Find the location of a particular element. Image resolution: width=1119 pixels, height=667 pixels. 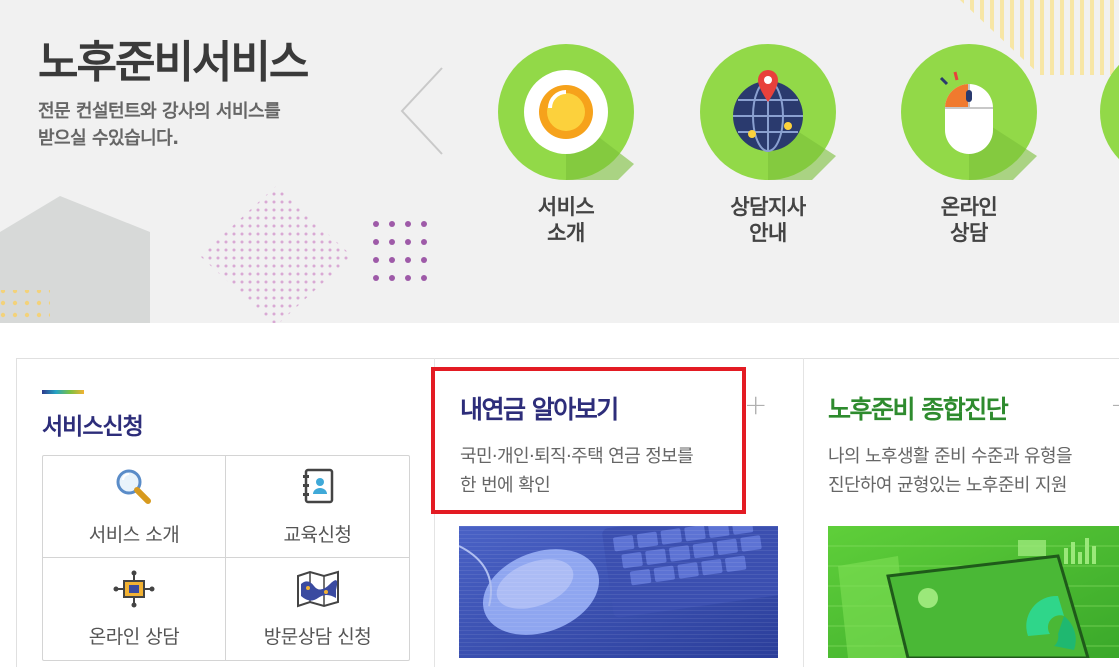

pension-more-plus-icon: + is located at coordinates (755, 404).